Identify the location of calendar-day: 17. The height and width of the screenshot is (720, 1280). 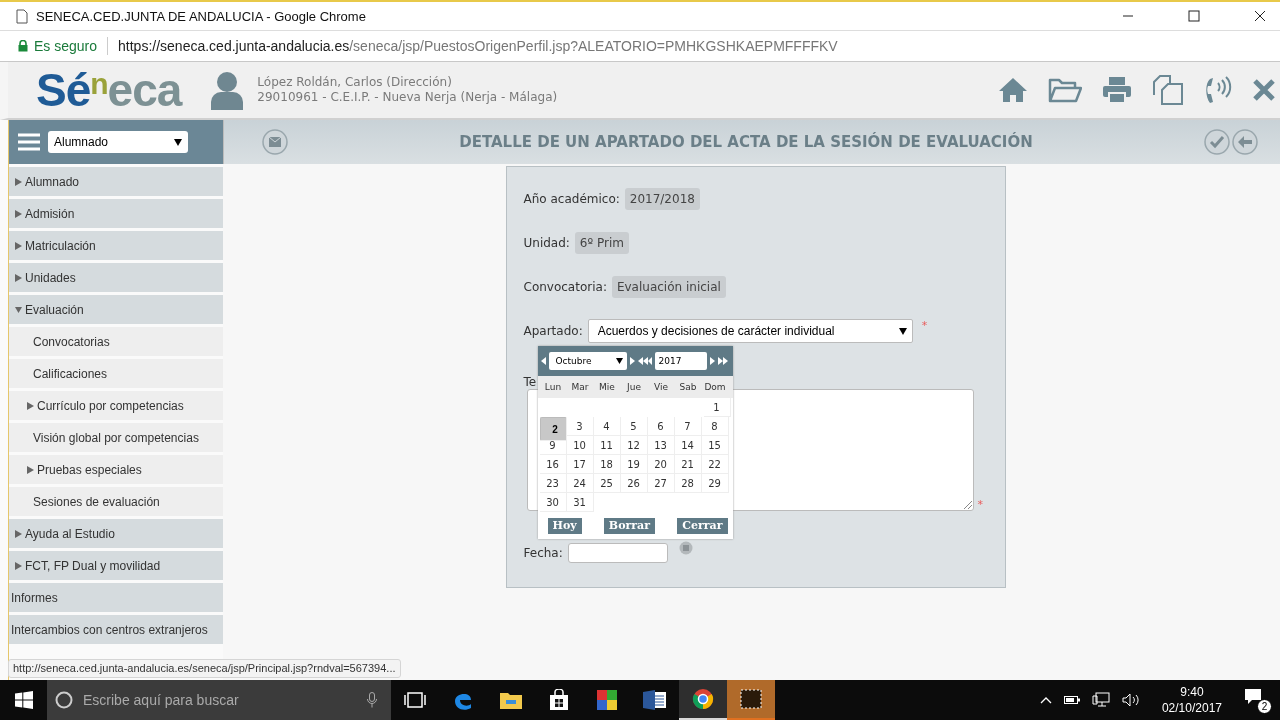
(580, 464).